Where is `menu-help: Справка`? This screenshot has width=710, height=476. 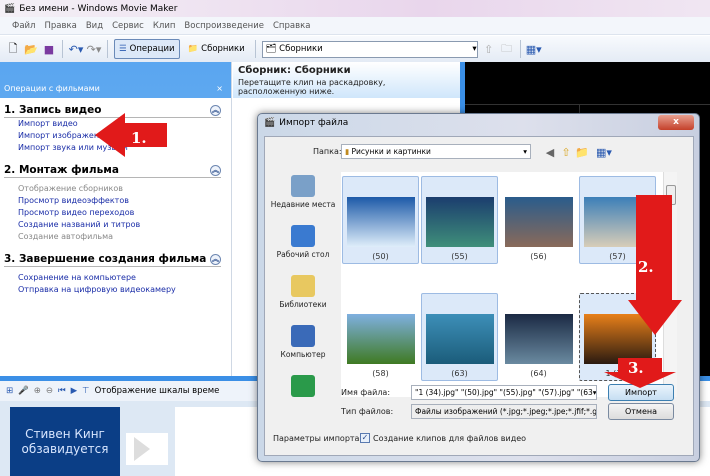 menu-help: Справка is located at coordinates (291, 26).